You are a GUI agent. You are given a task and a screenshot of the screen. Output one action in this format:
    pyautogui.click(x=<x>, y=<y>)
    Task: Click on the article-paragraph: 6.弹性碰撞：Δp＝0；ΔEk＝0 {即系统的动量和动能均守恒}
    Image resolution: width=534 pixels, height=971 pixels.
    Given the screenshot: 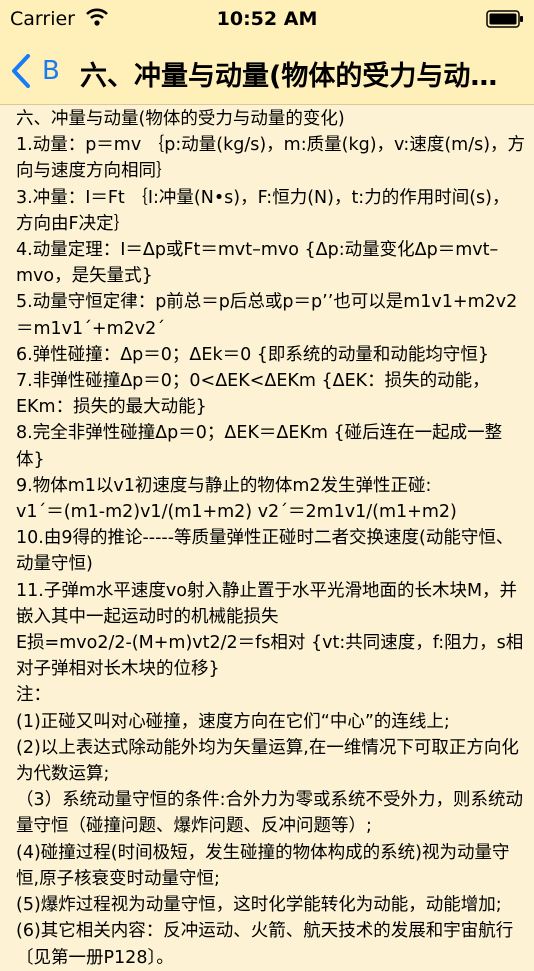 What is the action you would take?
    pyautogui.click(x=253, y=354)
    